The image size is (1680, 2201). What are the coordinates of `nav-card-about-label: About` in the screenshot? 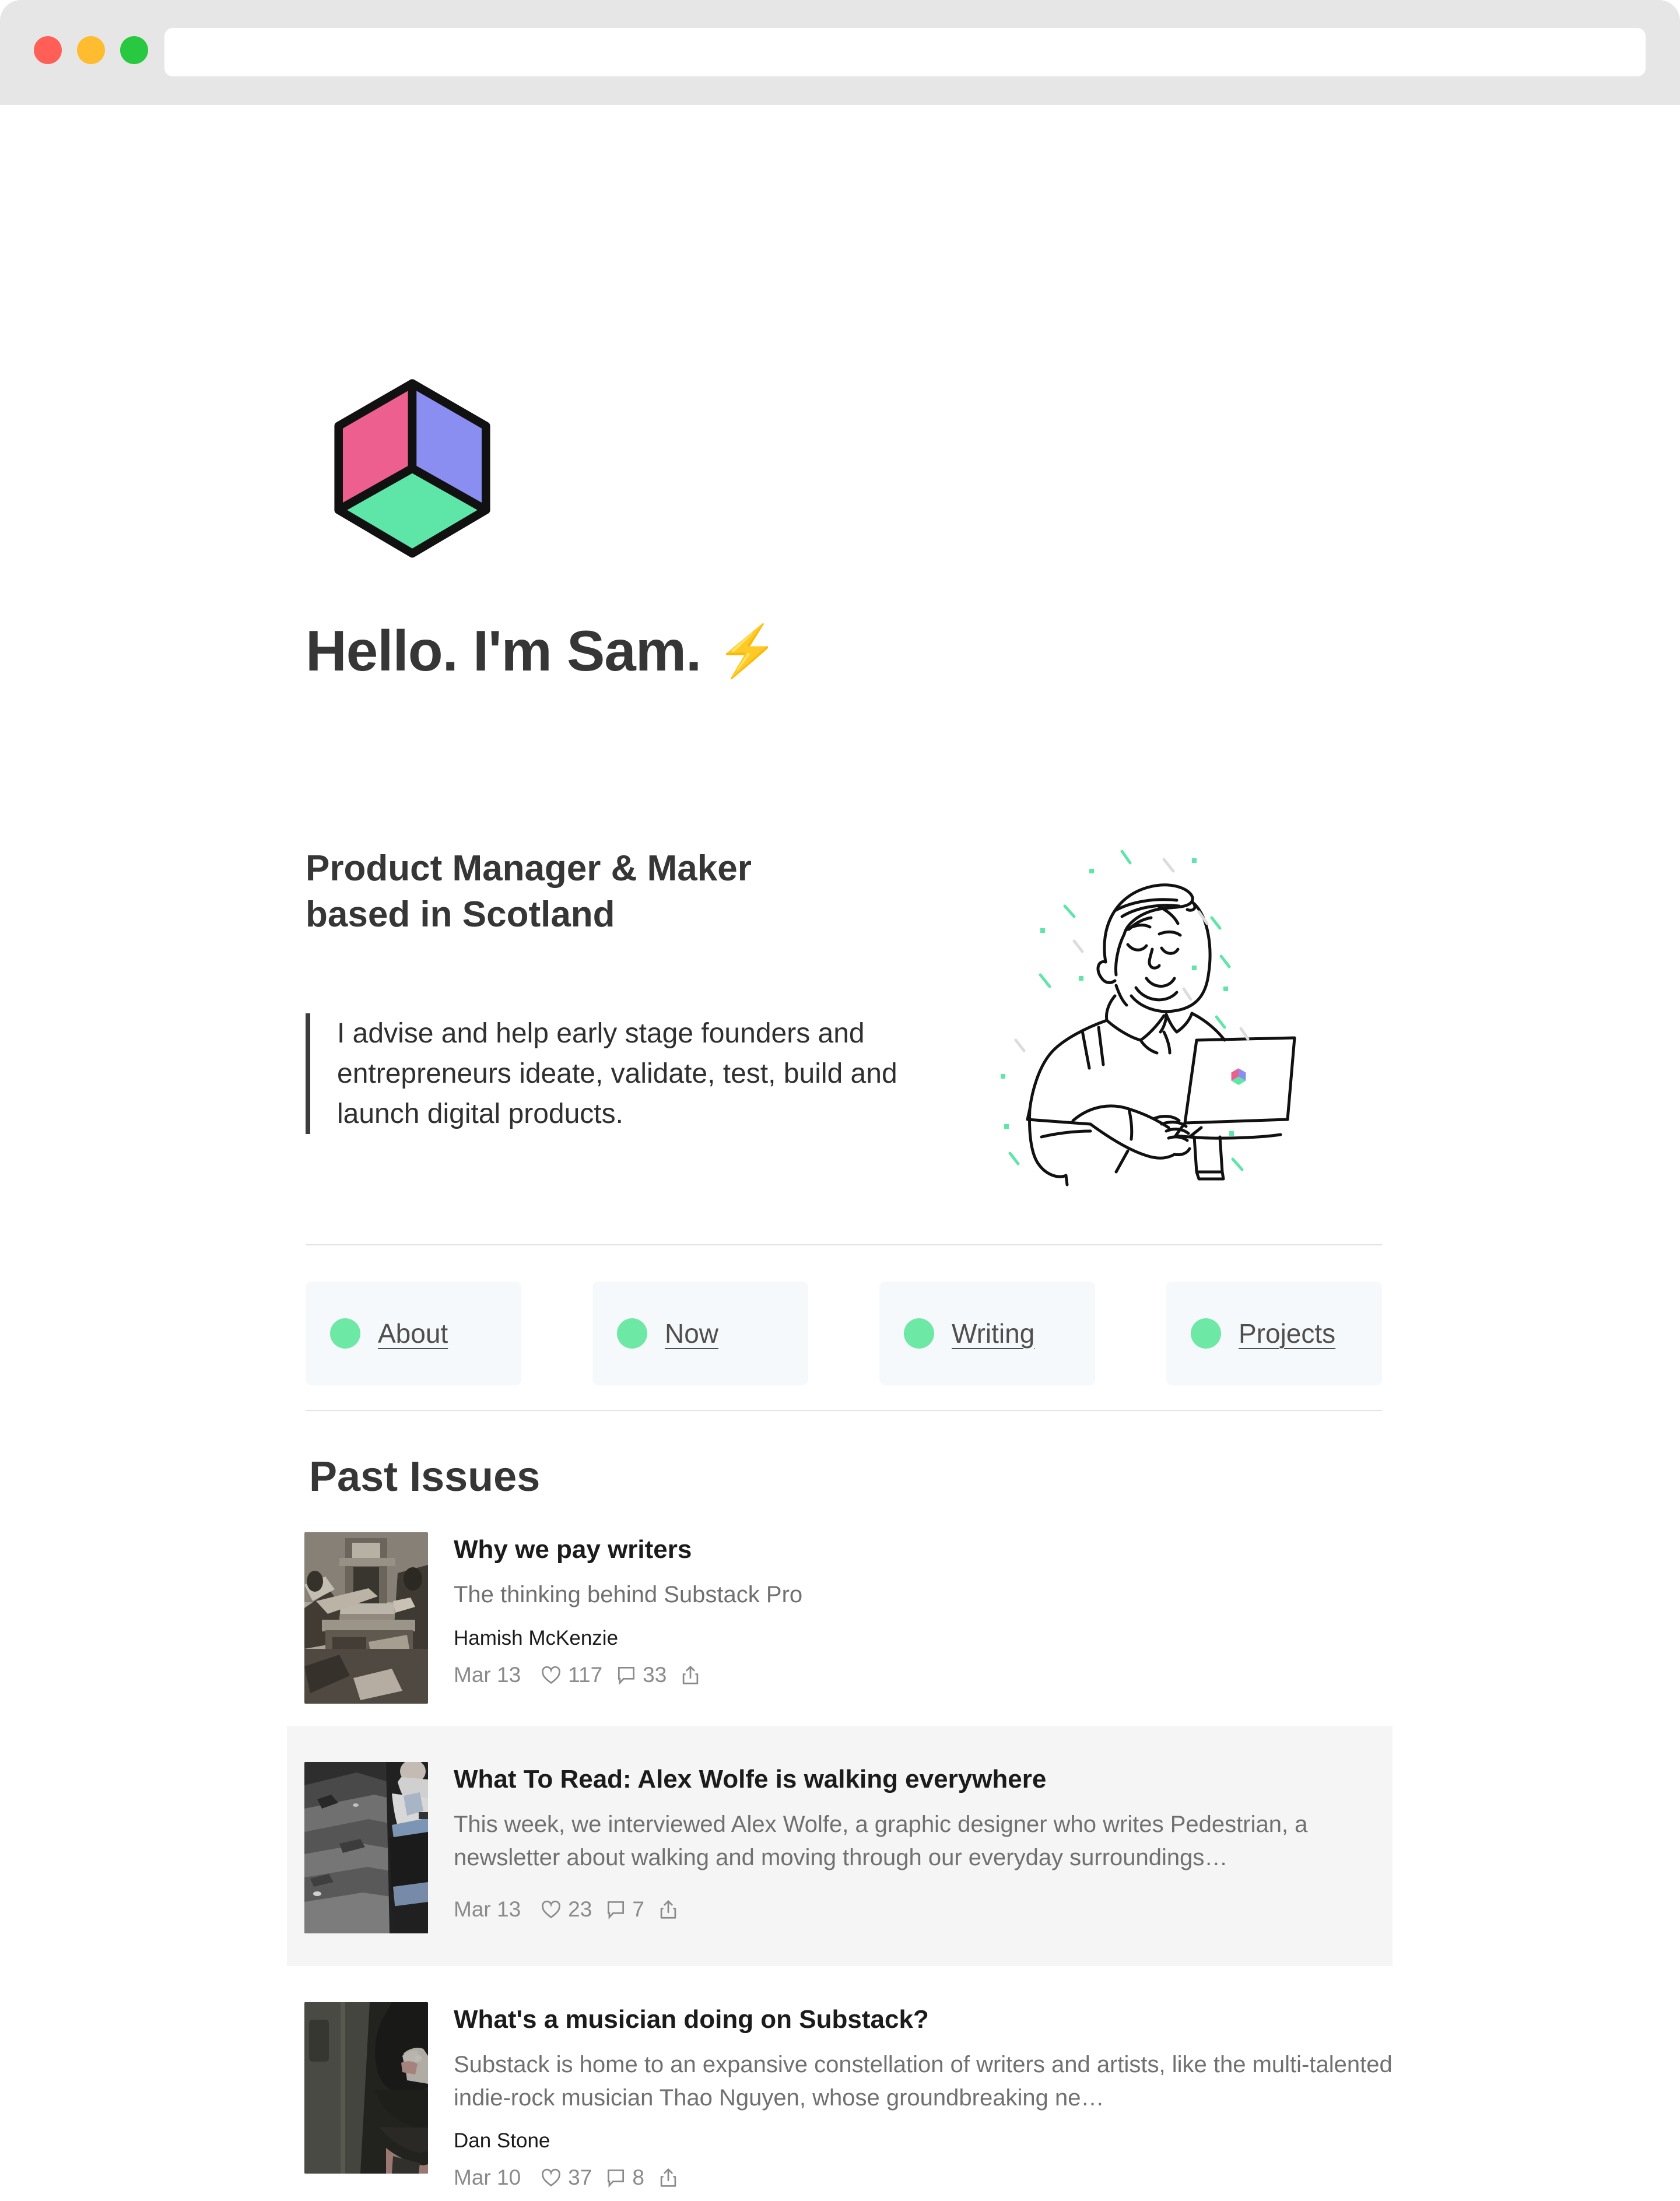 It's located at (413, 1333).